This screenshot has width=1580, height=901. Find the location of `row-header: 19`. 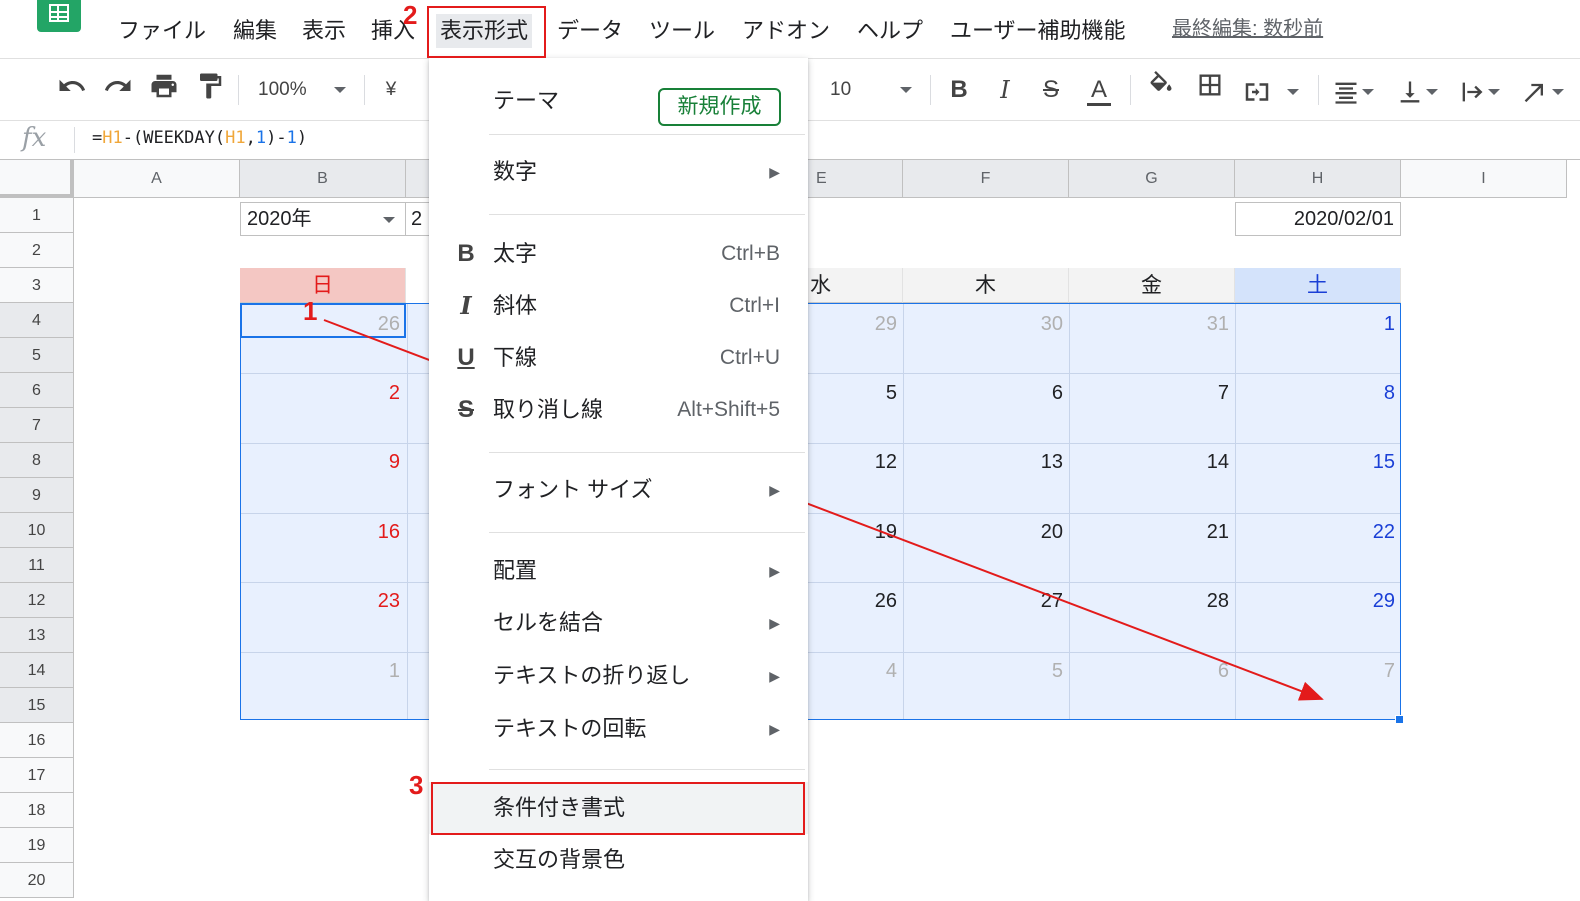

row-header: 19 is located at coordinates (37, 845).